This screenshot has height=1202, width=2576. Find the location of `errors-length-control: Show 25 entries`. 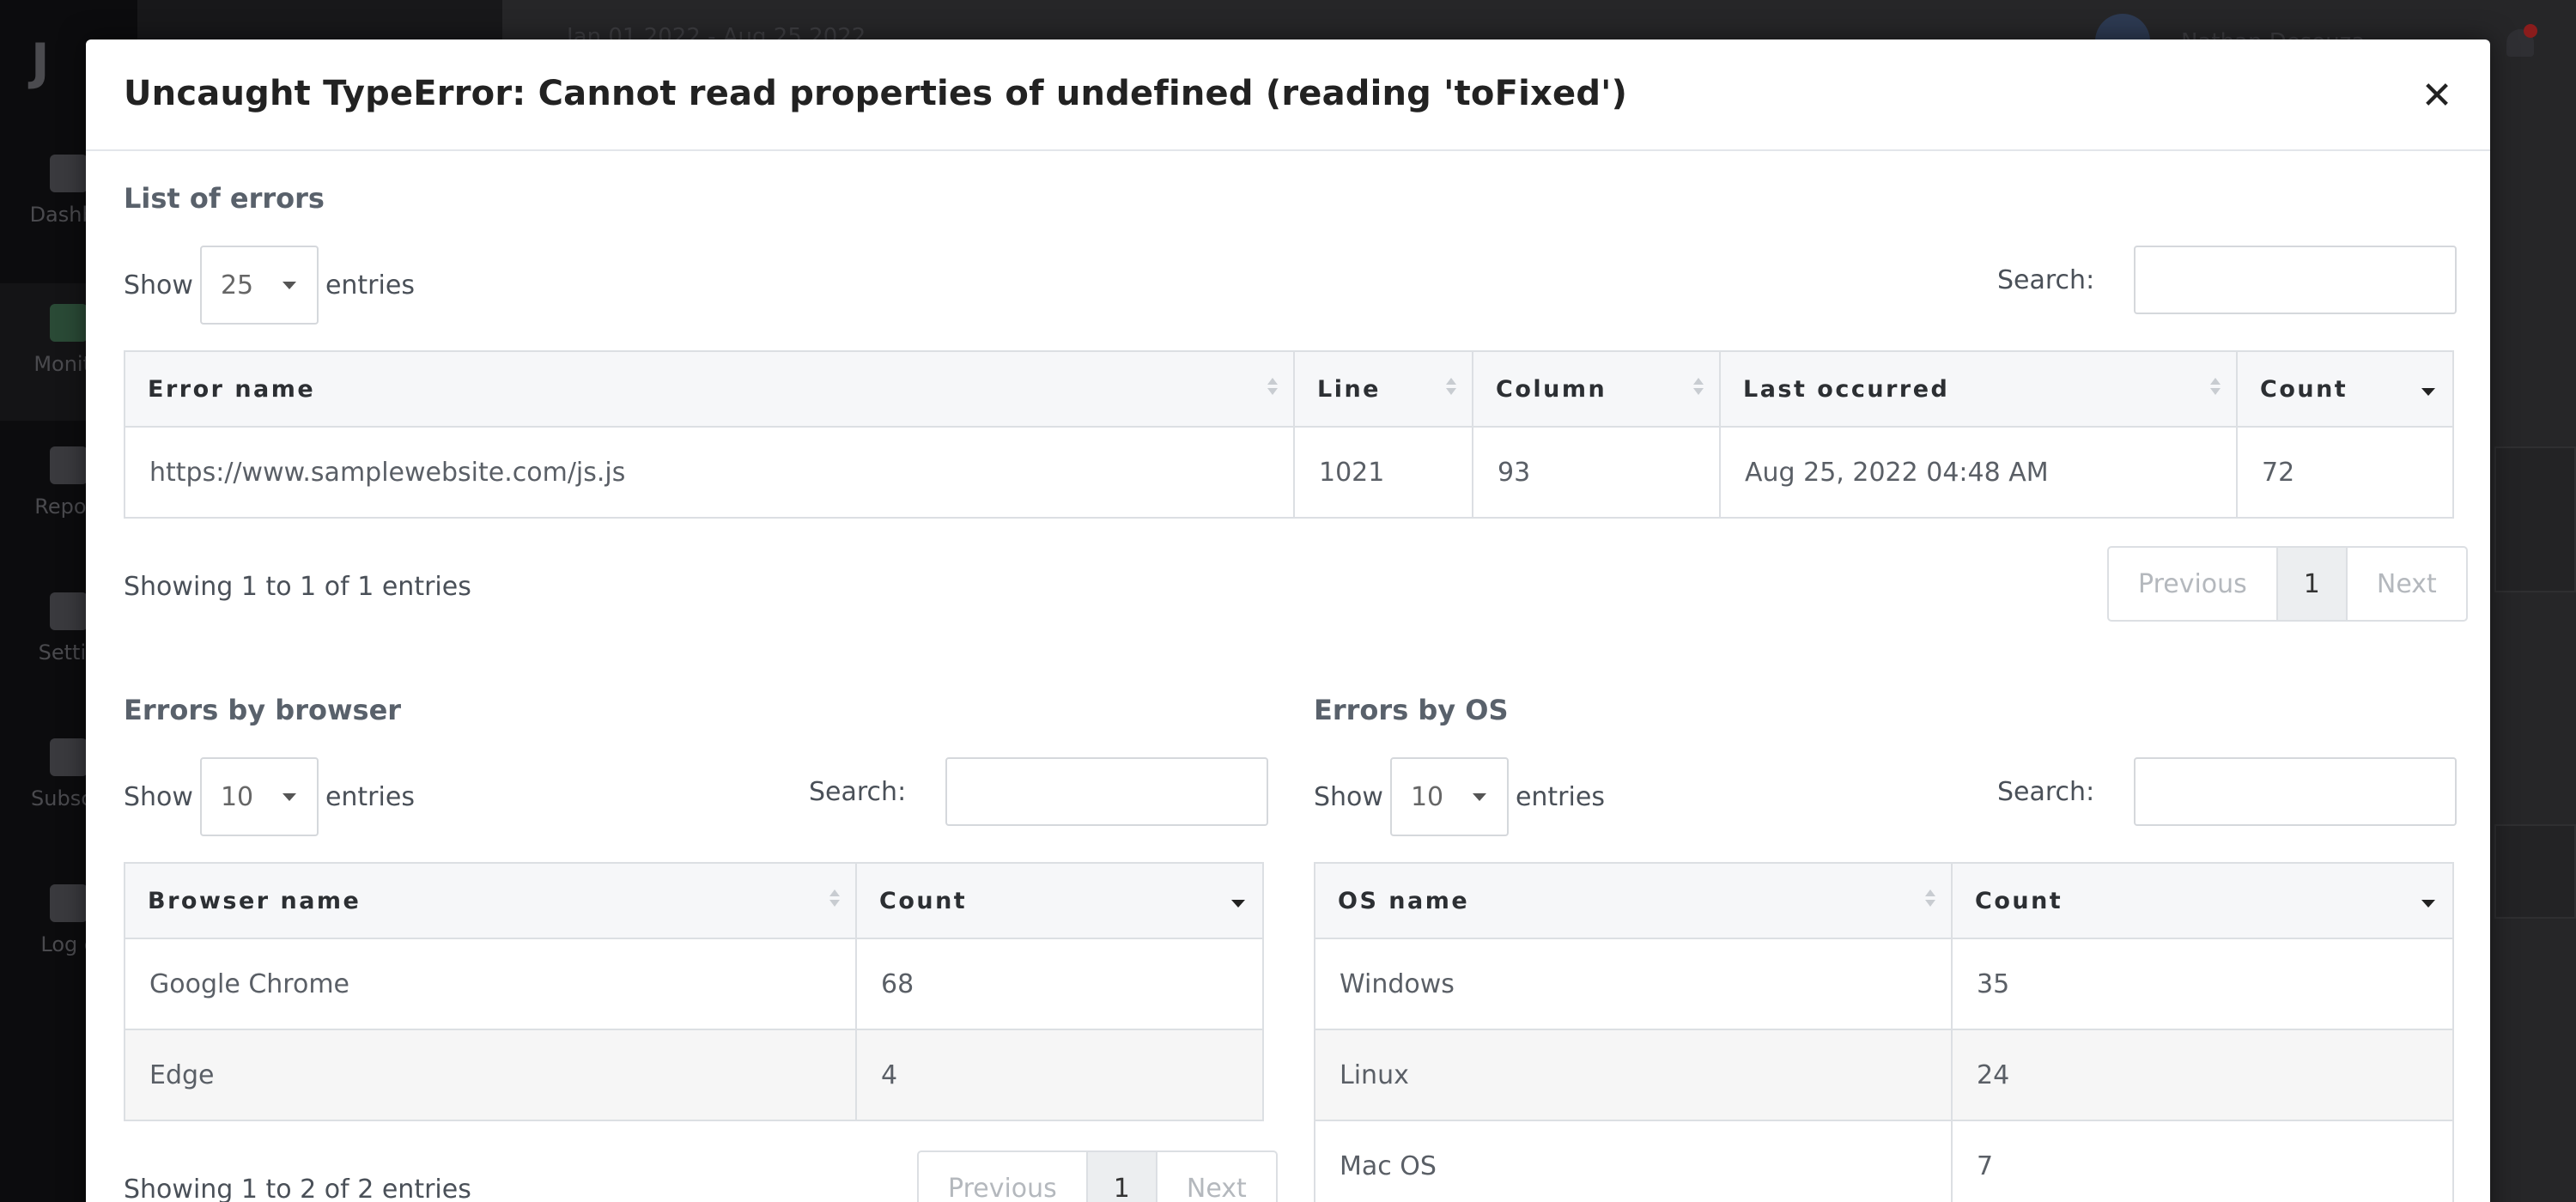

errors-length-control: Show 25 entries is located at coordinates (269, 285).